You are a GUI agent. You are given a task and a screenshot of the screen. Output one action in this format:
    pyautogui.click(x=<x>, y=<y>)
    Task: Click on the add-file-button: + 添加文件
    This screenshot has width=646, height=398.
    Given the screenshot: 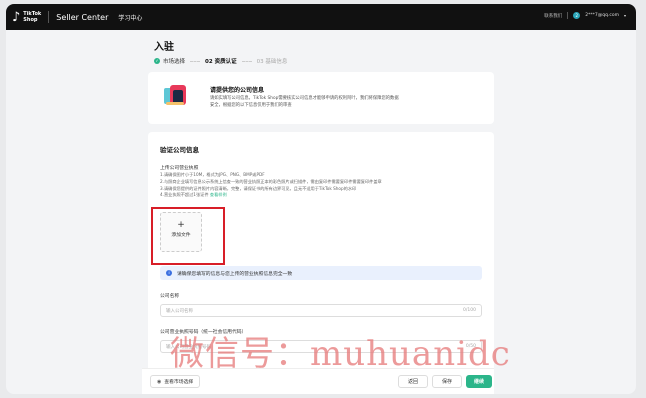 What is the action you would take?
    pyautogui.click(x=181, y=232)
    